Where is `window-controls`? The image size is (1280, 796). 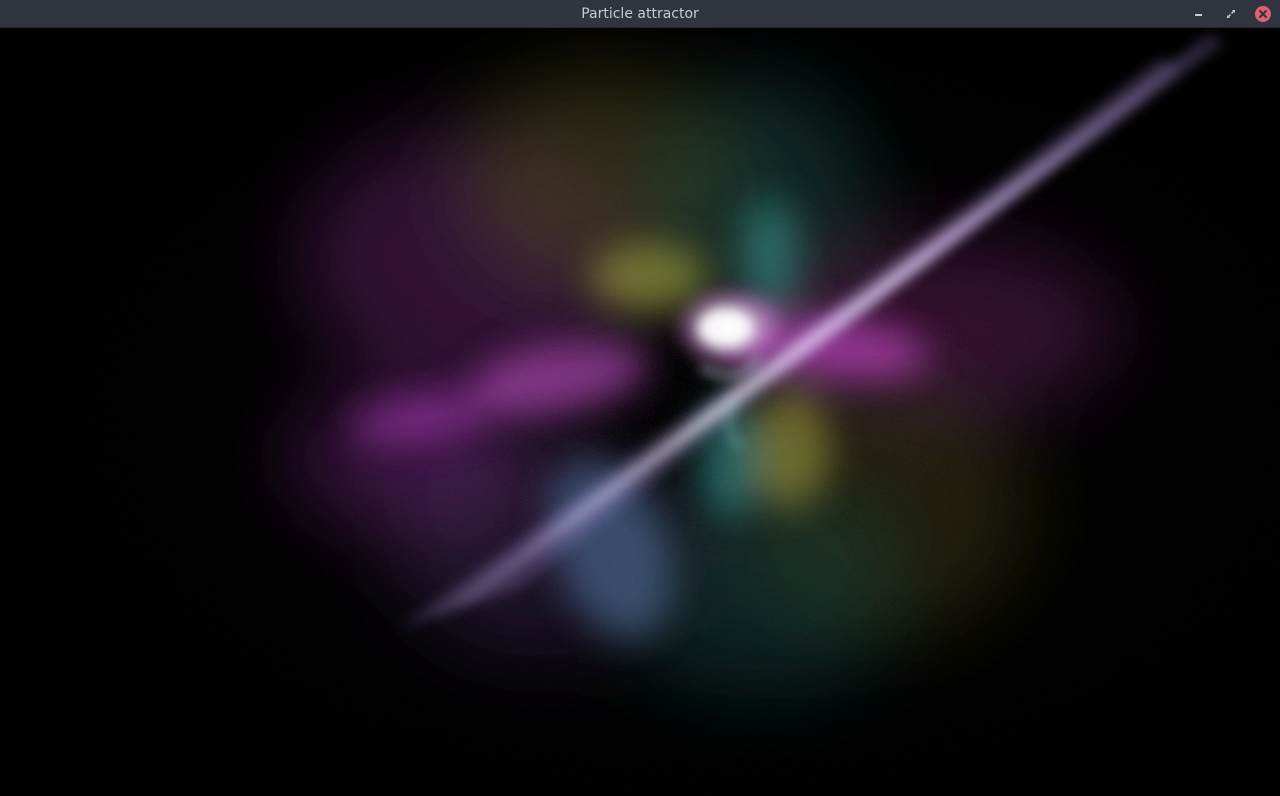
window-controls is located at coordinates (1224, 14).